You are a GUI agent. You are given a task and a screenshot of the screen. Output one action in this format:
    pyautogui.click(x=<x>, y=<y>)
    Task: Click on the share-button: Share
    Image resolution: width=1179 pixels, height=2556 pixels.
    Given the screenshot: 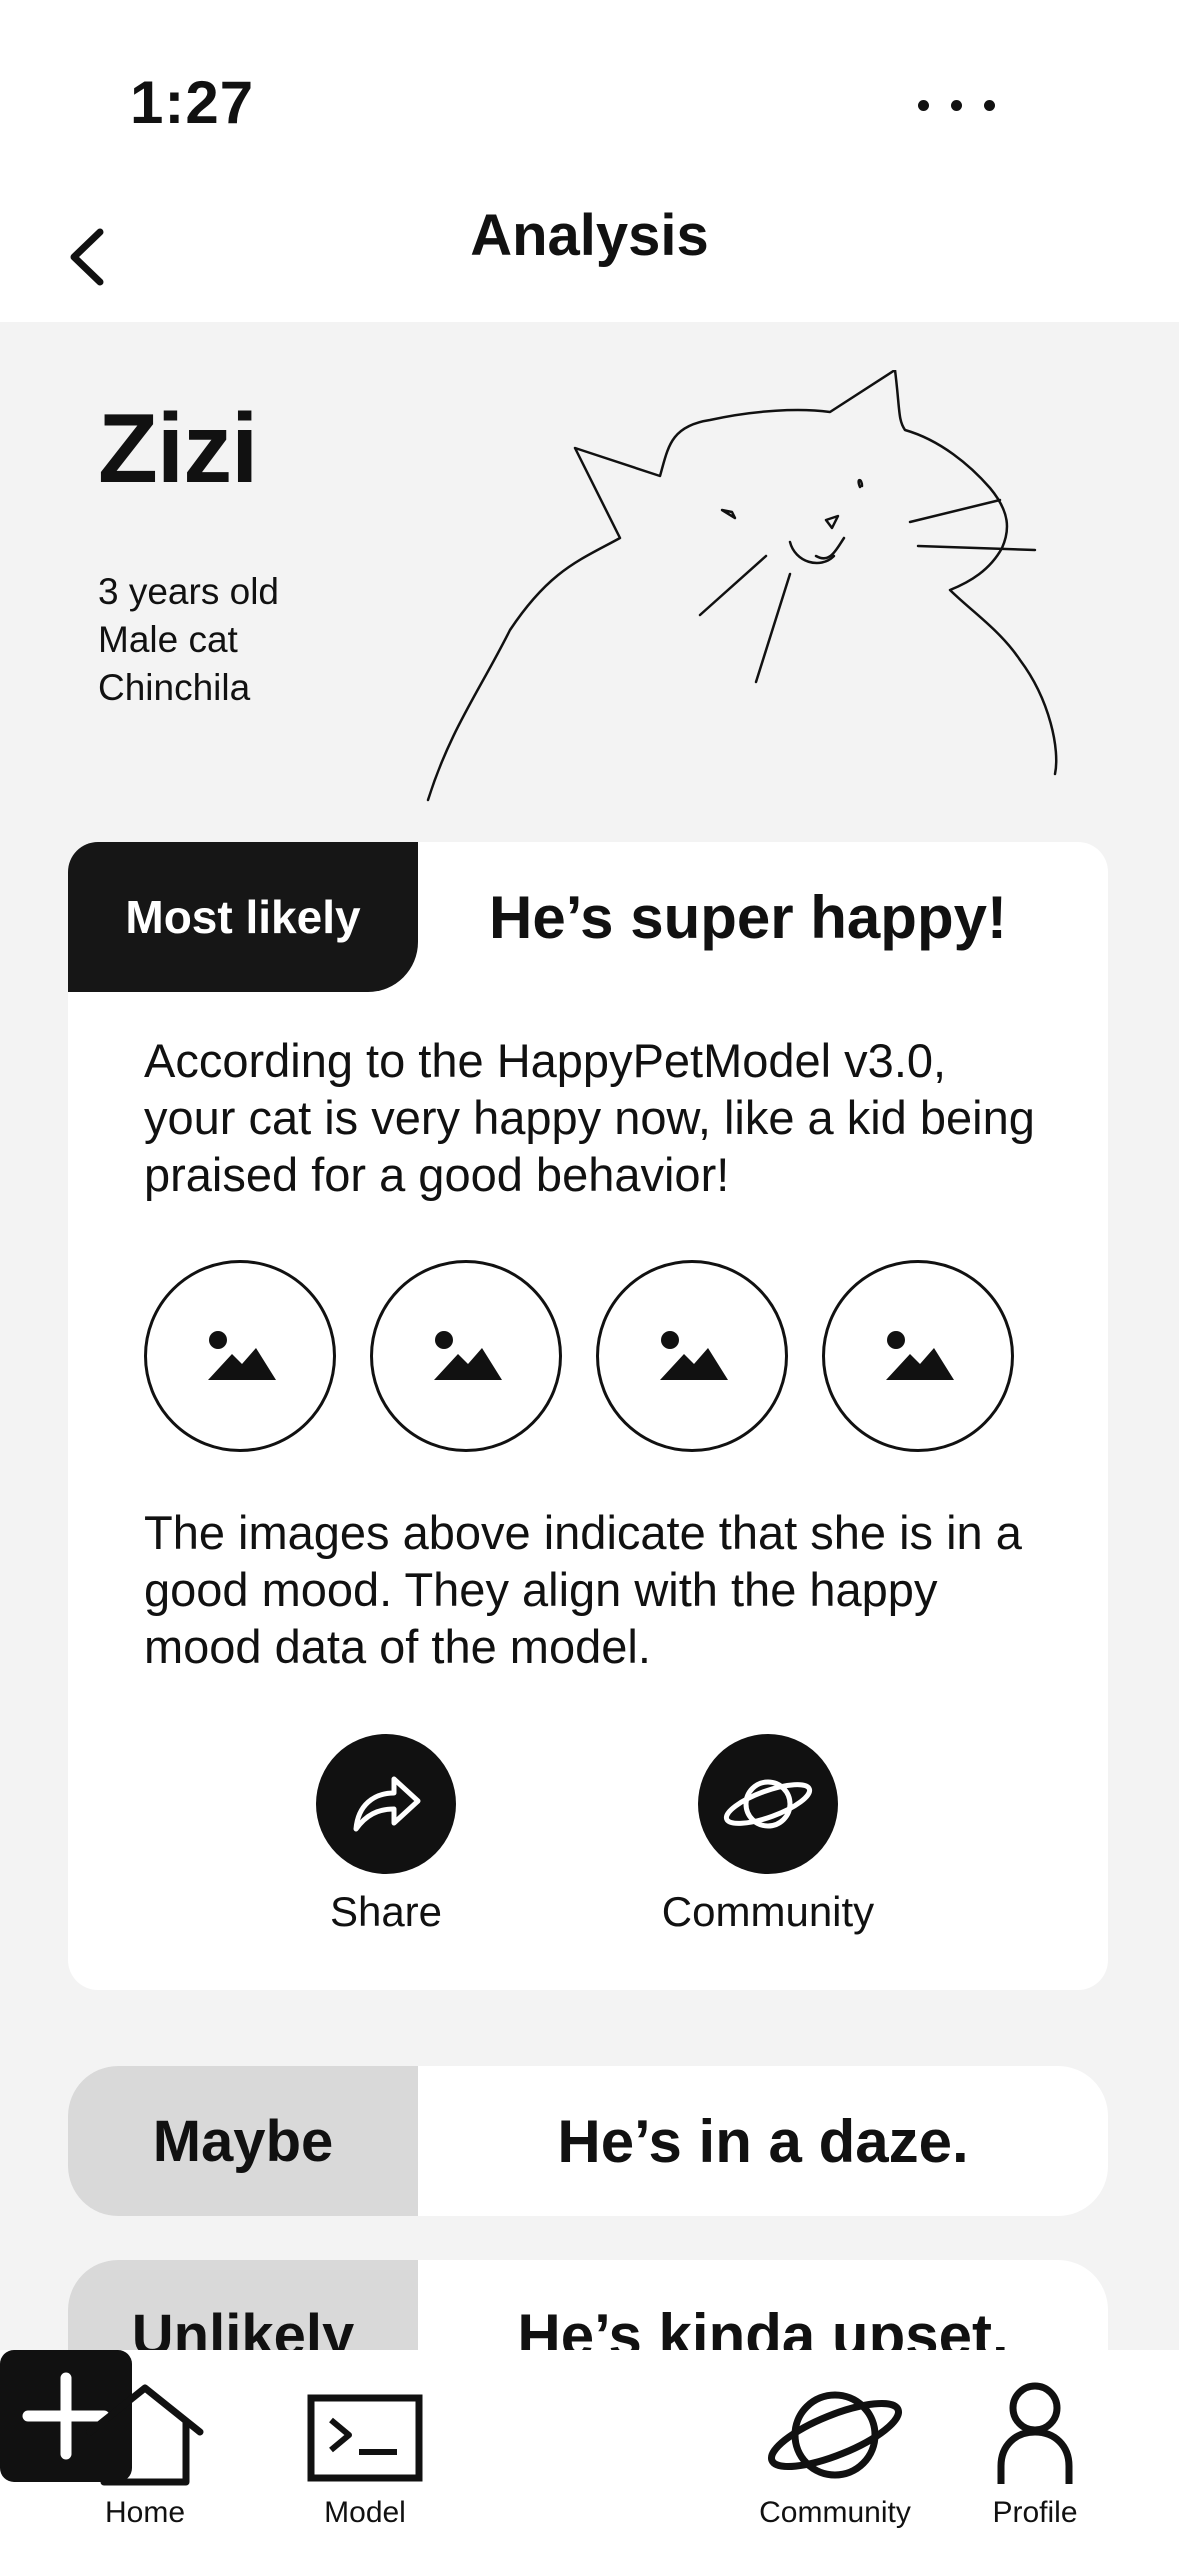 What is the action you would take?
    pyautogui.click(x=386, y=1835)
    